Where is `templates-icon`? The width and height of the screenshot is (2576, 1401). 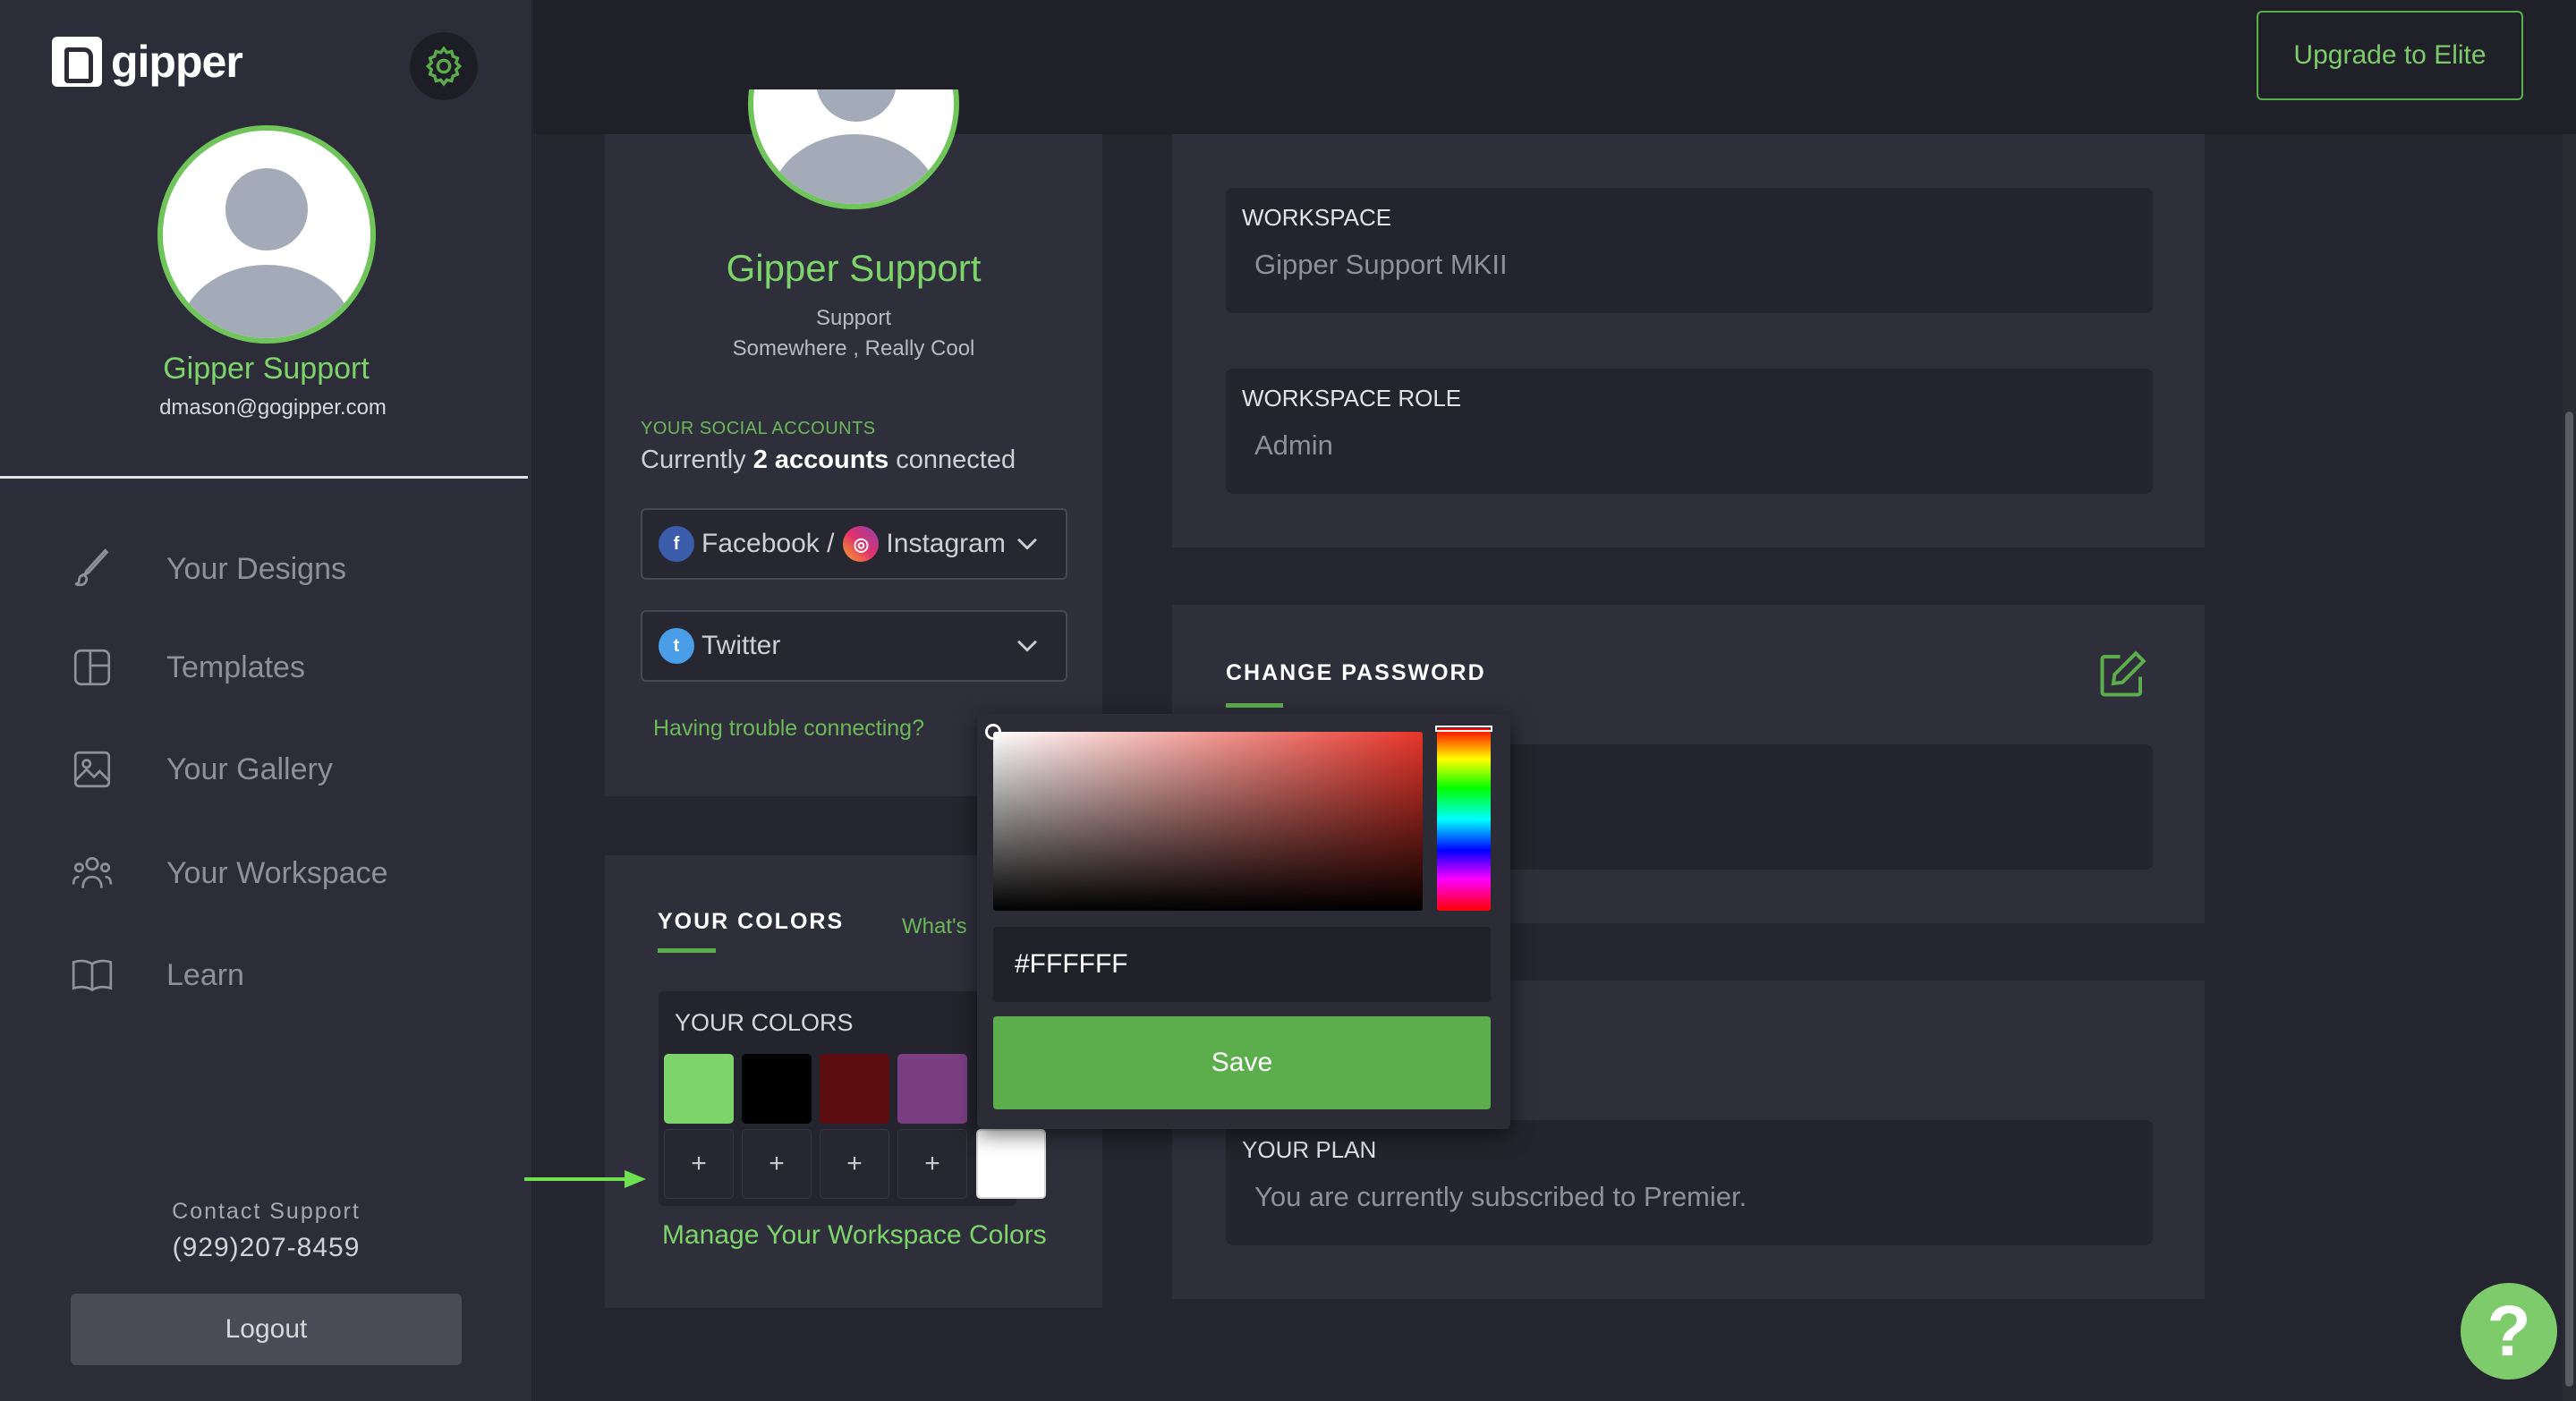 templates-icon is located at coordinates (92, 667).